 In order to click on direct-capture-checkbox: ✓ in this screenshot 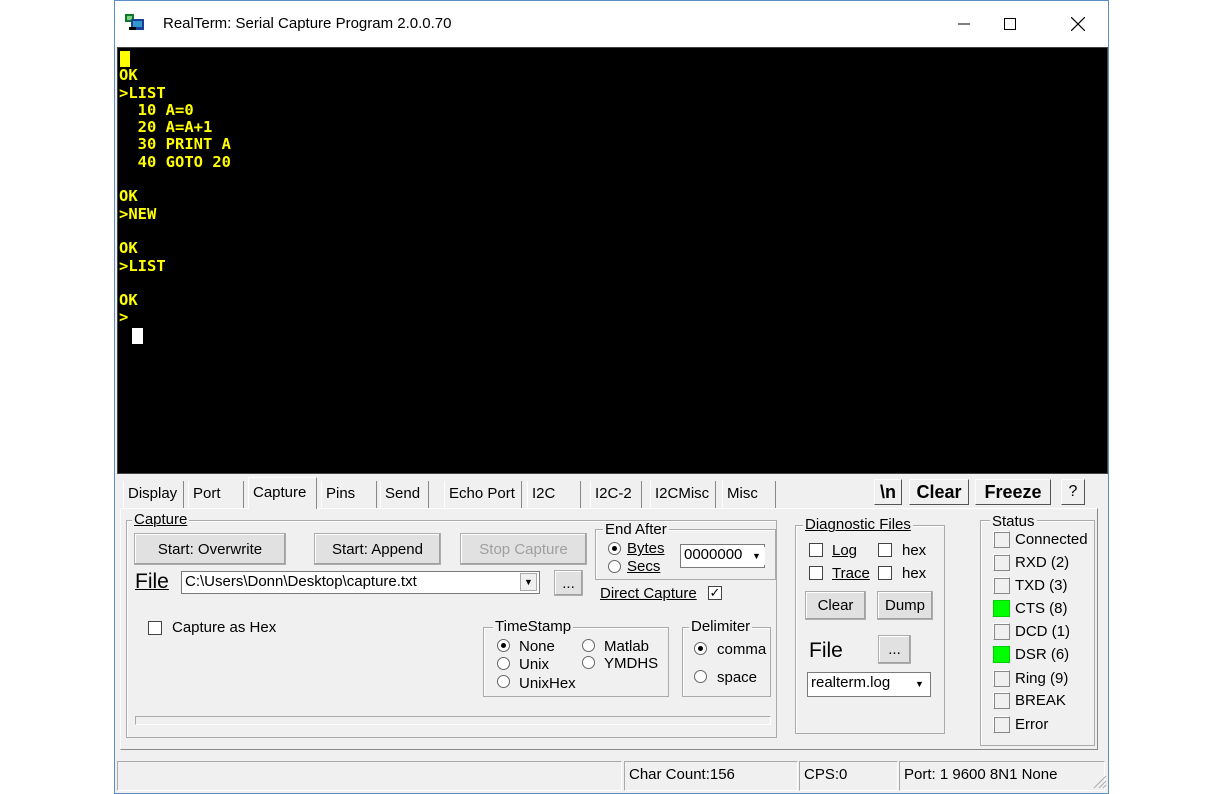, I will do `click(715, 593)`.